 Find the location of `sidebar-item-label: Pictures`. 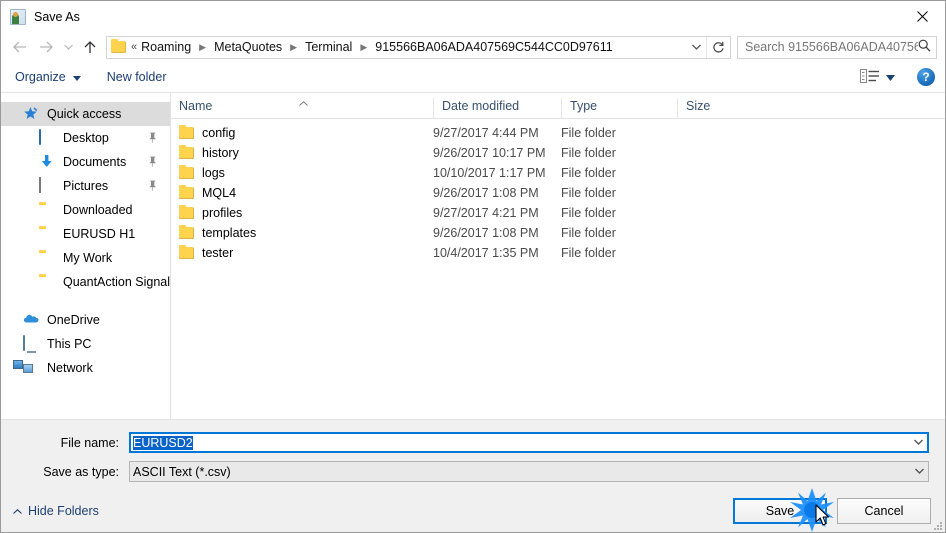

sidebar-item-label: Pictures is located at coordinates (86, 186).